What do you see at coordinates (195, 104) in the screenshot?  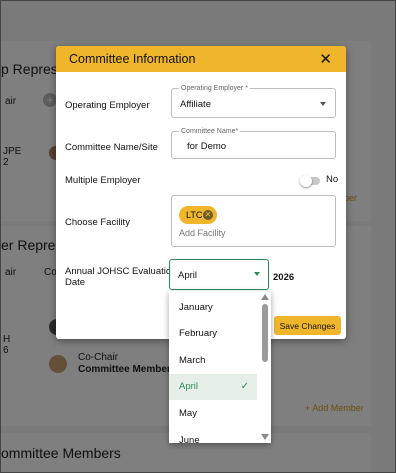 I see `operating-employer-value: Affiliate` at bounding box center [195, 104].